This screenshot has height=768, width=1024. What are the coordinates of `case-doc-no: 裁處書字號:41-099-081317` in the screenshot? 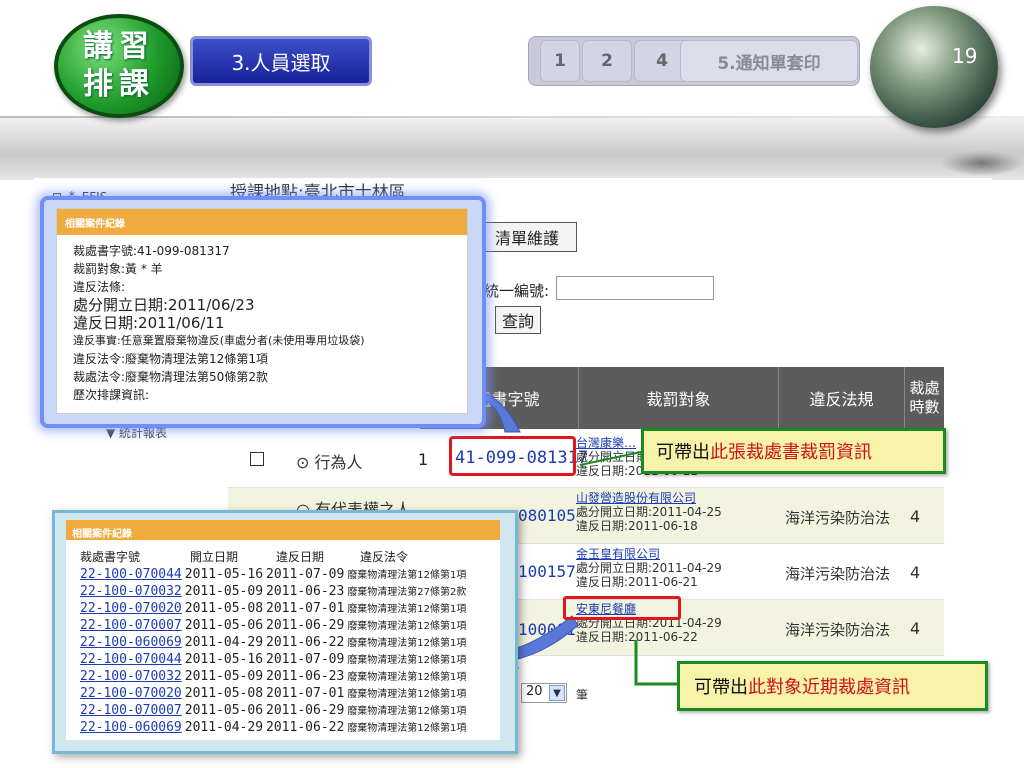 It's located at (151, 251).